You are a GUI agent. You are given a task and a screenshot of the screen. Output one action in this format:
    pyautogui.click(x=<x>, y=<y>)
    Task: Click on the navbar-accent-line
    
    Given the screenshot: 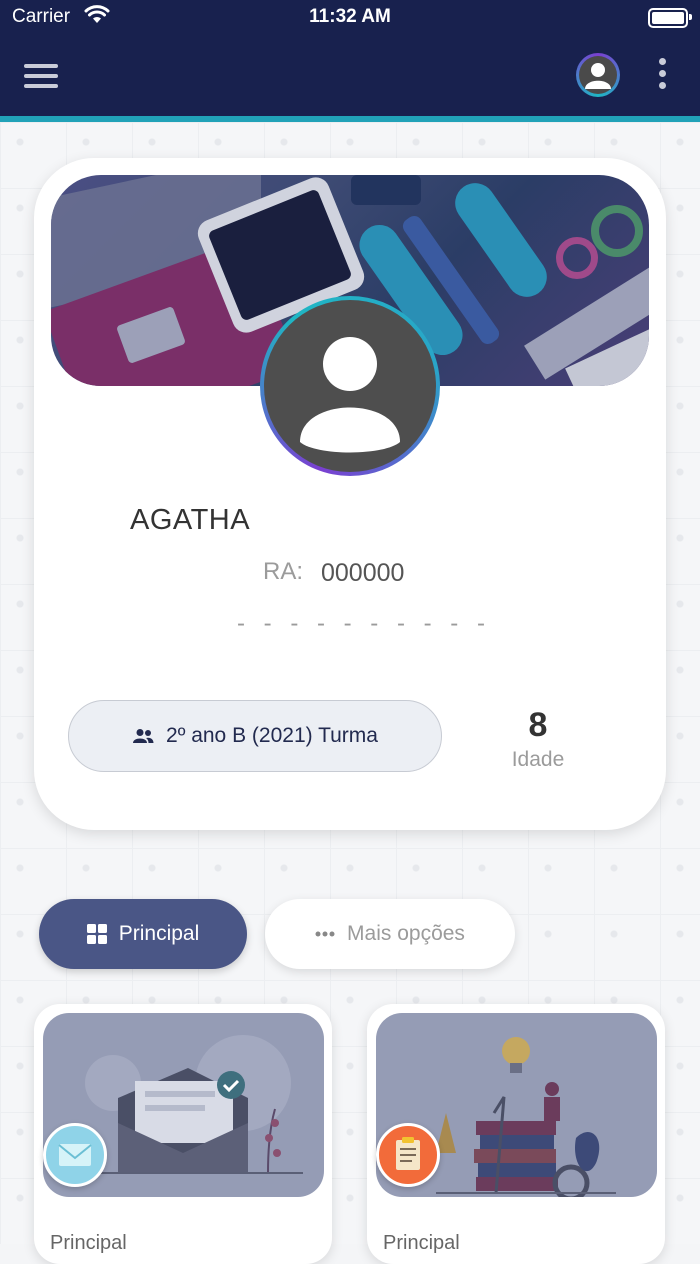 What is the action you would take?
    pyautogui.click(x=350, y=119)
    